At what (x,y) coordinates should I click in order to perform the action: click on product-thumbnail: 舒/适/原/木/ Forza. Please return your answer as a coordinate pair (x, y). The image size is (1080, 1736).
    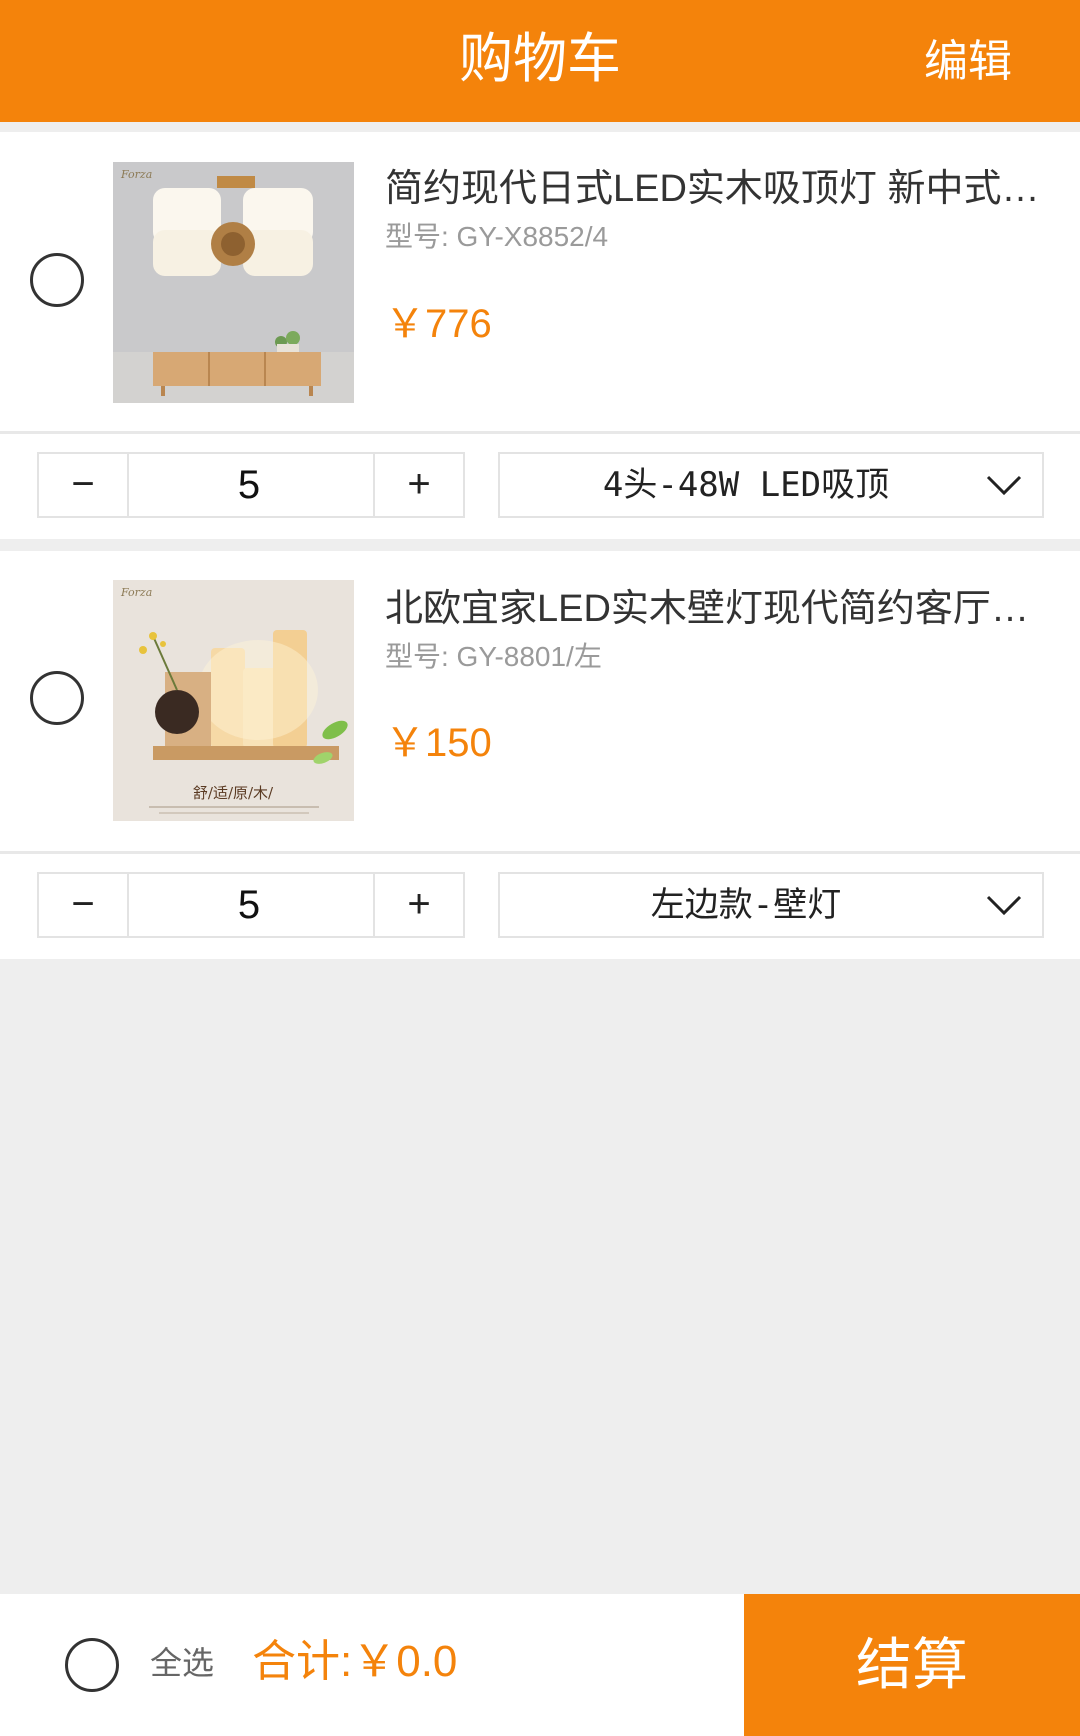
    Looking at the image, I should click on (233, 700).